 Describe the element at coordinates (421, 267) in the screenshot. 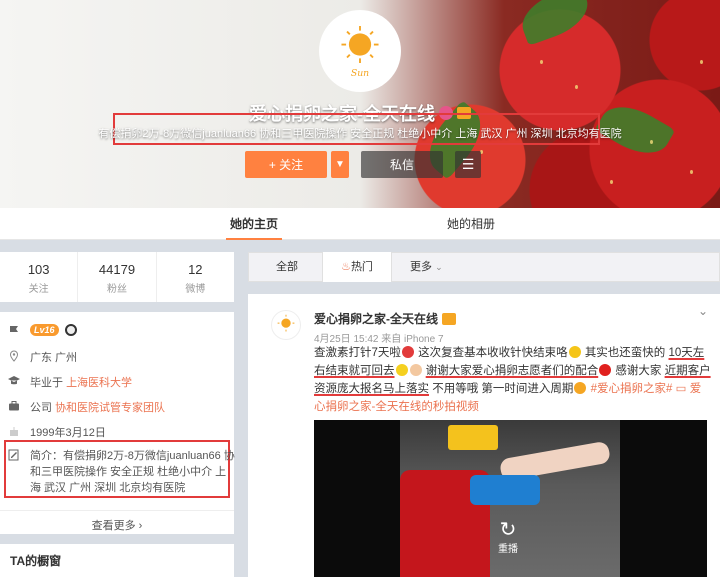

I see `tab-more-label: 更多` at that location.